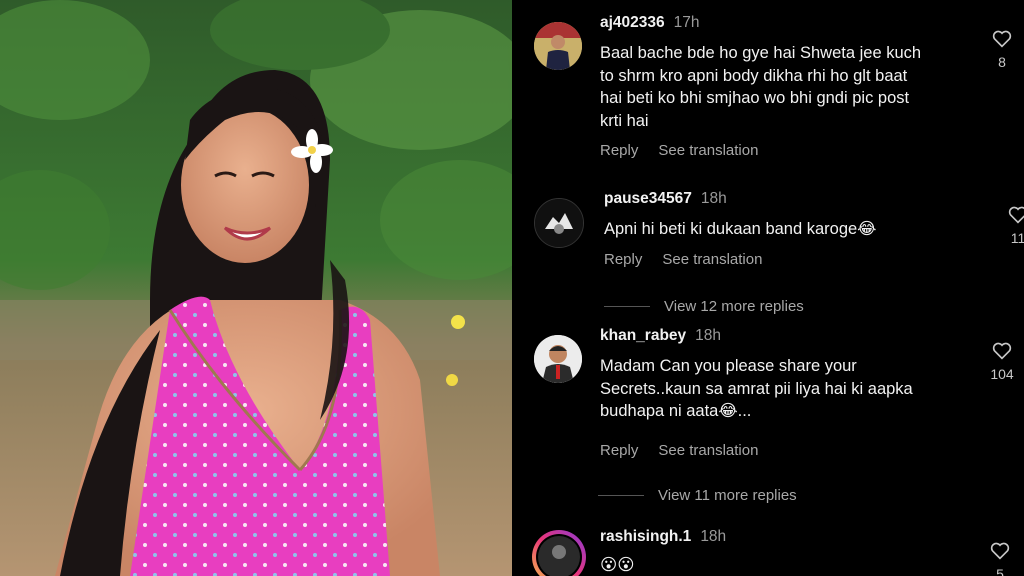  Describe the element at coordinates (624, 120) in the screenshot. I see `comment-line: krti hai` at that location.